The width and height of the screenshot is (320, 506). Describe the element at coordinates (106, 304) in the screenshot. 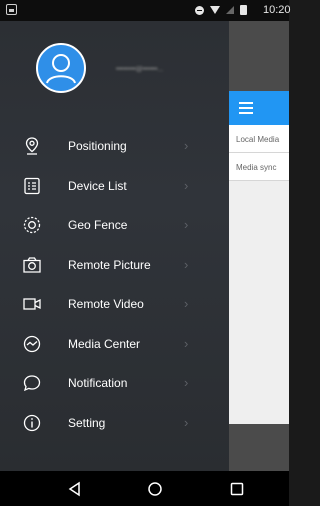

I see `menu-label: Remote Video` at that location.